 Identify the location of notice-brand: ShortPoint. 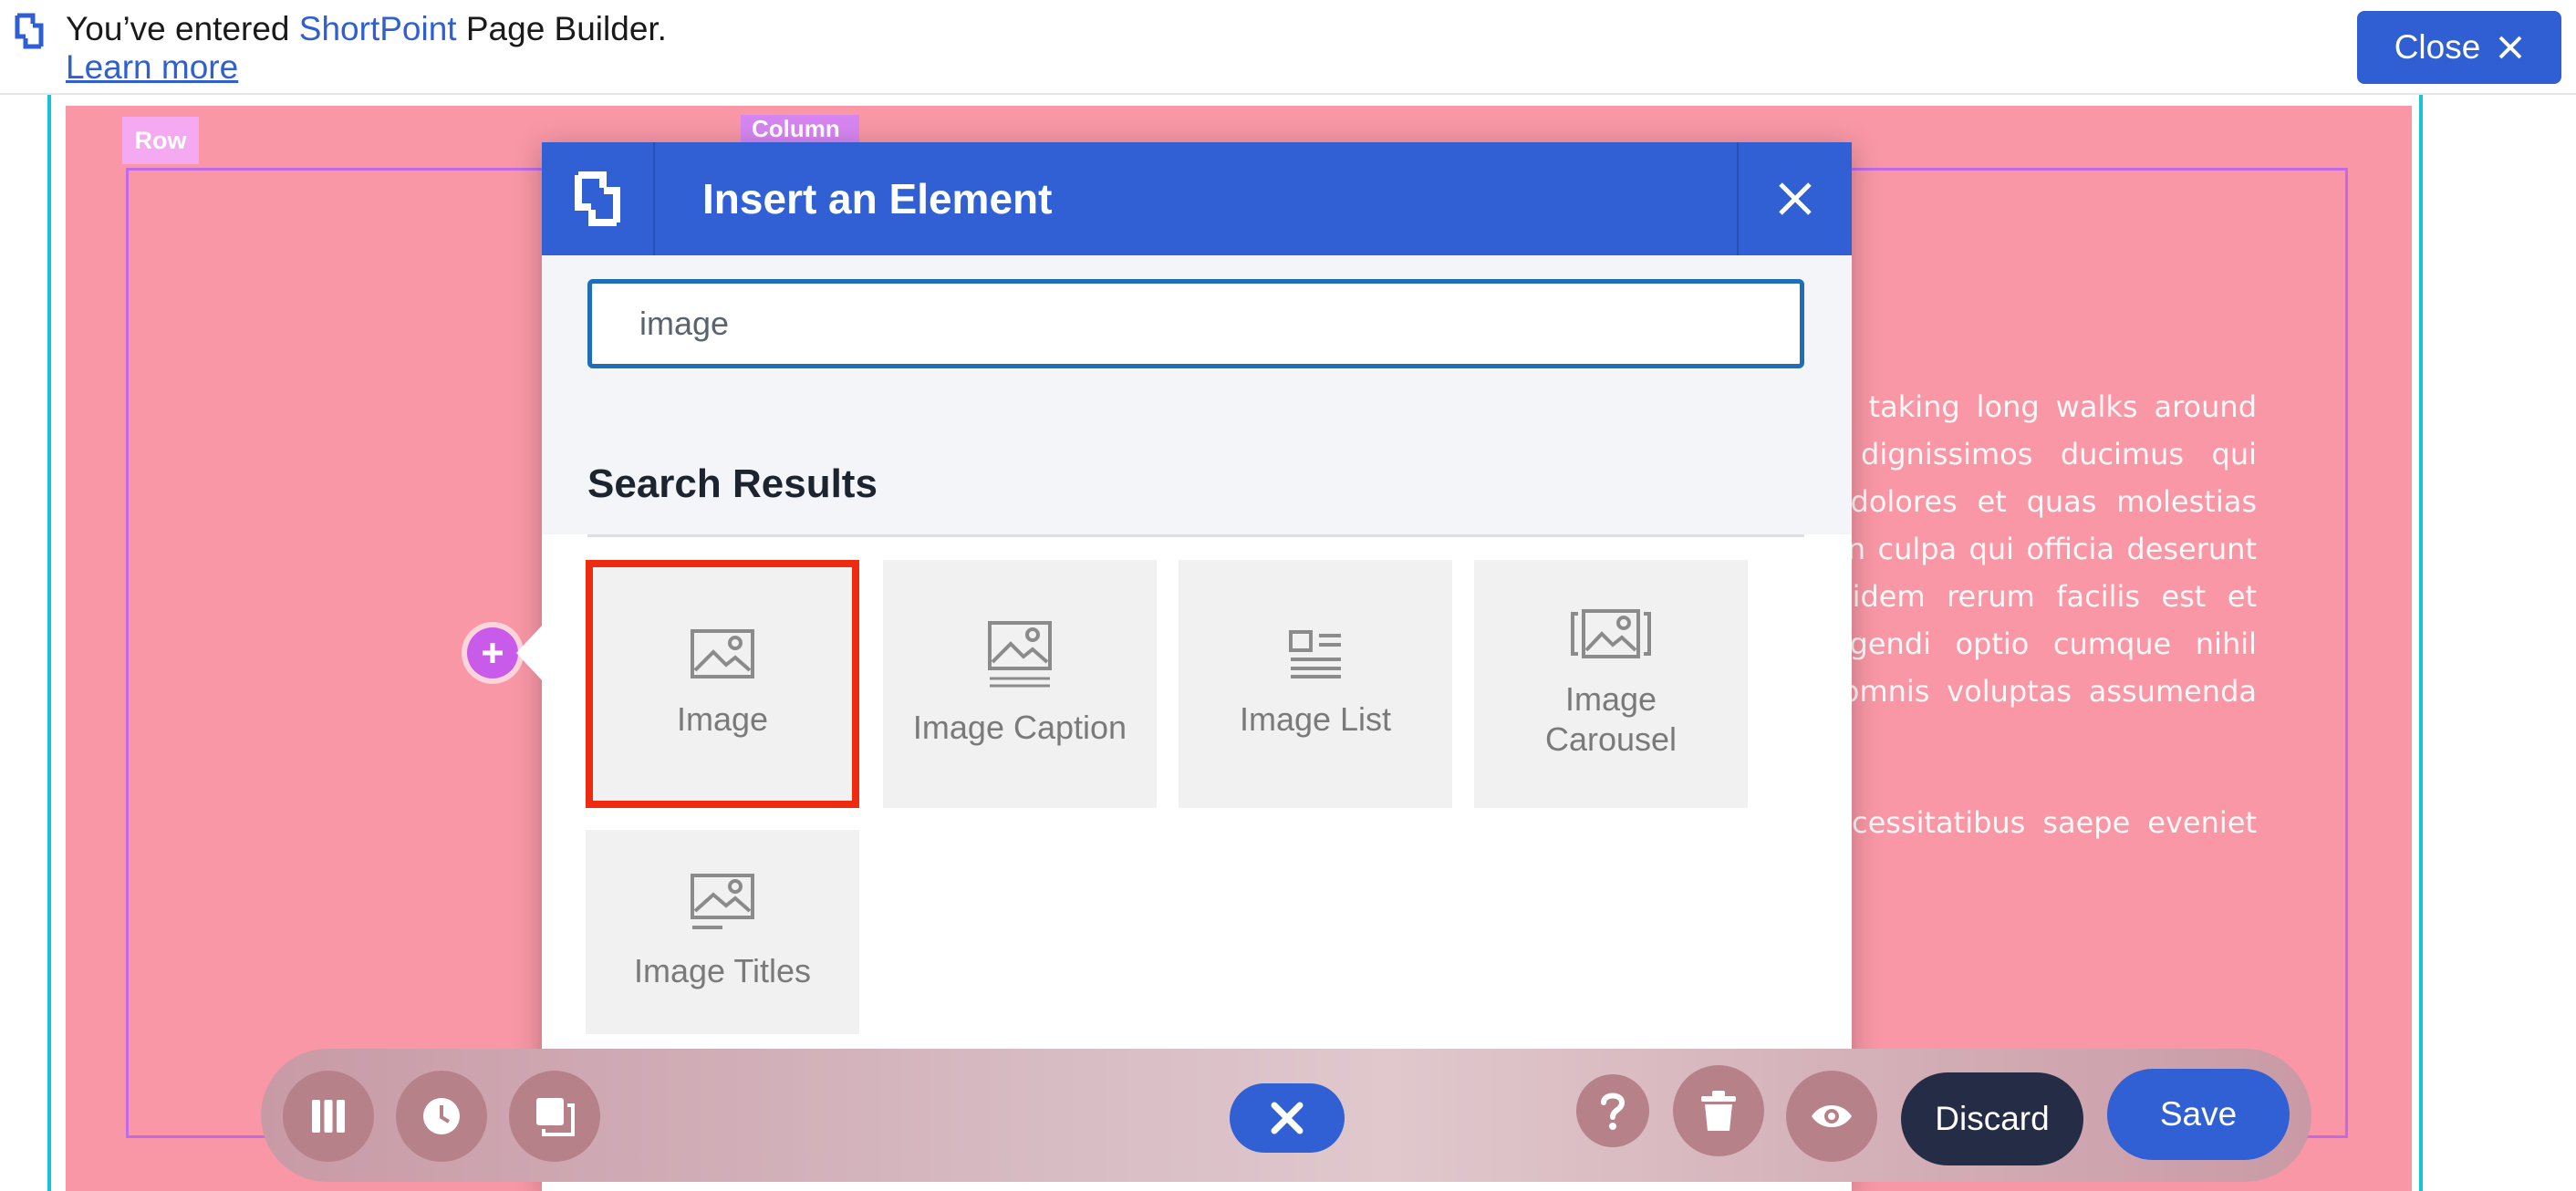
(377, 28).